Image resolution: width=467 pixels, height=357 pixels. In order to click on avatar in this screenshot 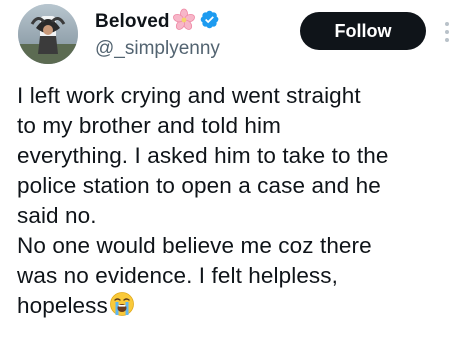, I will do `click(48, 34)`.